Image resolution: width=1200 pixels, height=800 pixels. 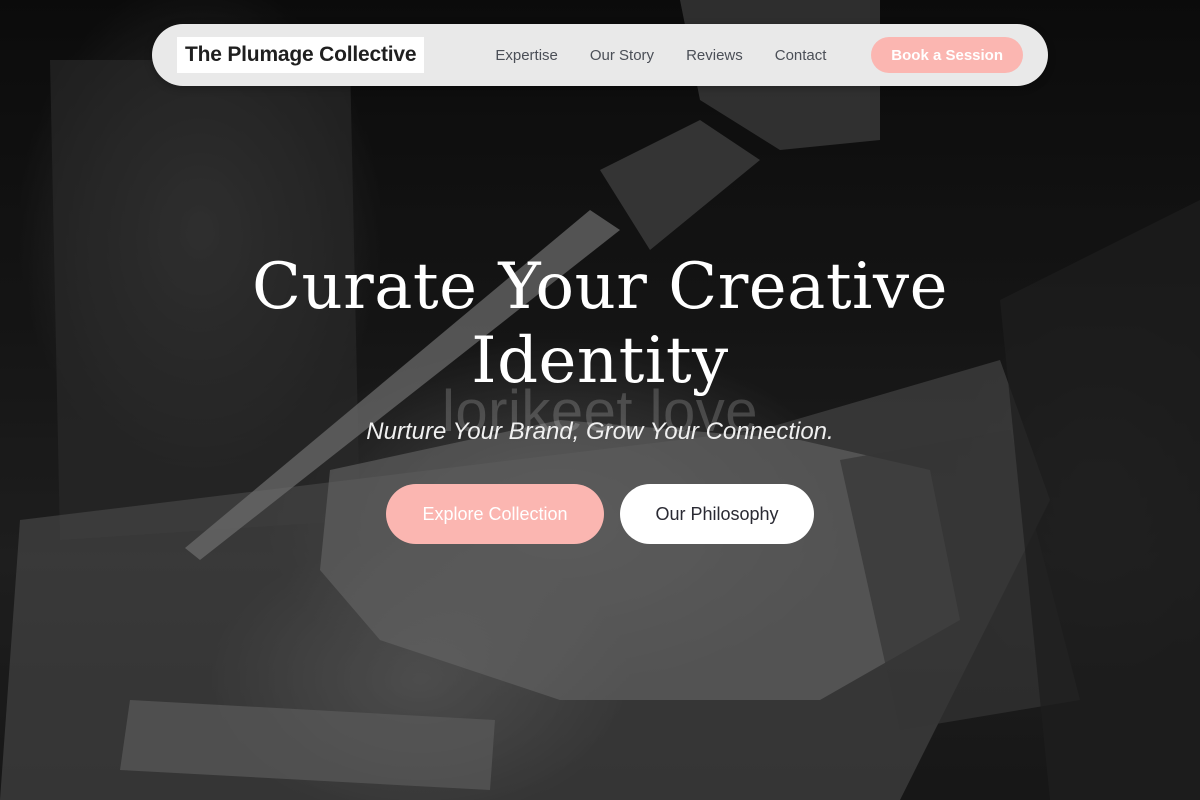 I want to click on nav-links: Expertise Our Story Reviews Contact, so click(x=660, y=55).